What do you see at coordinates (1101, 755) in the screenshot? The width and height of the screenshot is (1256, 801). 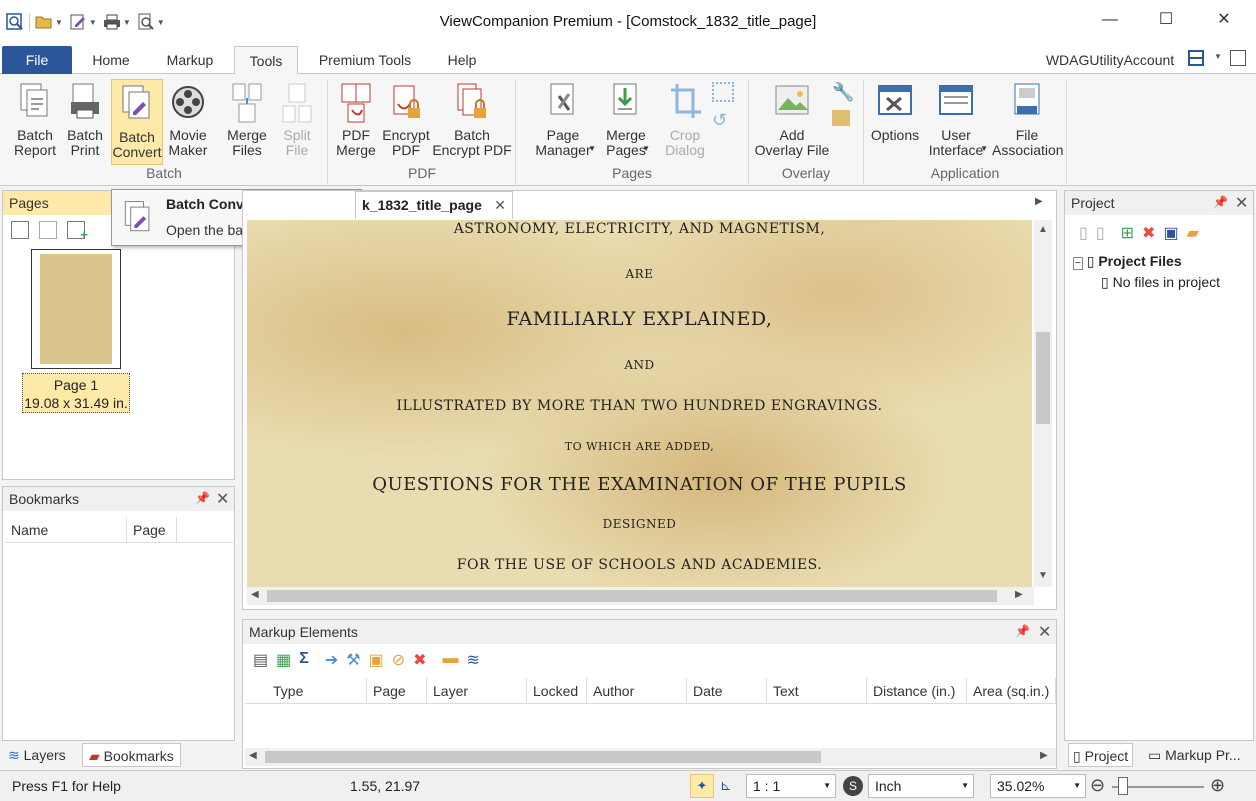 I see `tab-project: ▯ Project` at bounding box center [1101, 755].